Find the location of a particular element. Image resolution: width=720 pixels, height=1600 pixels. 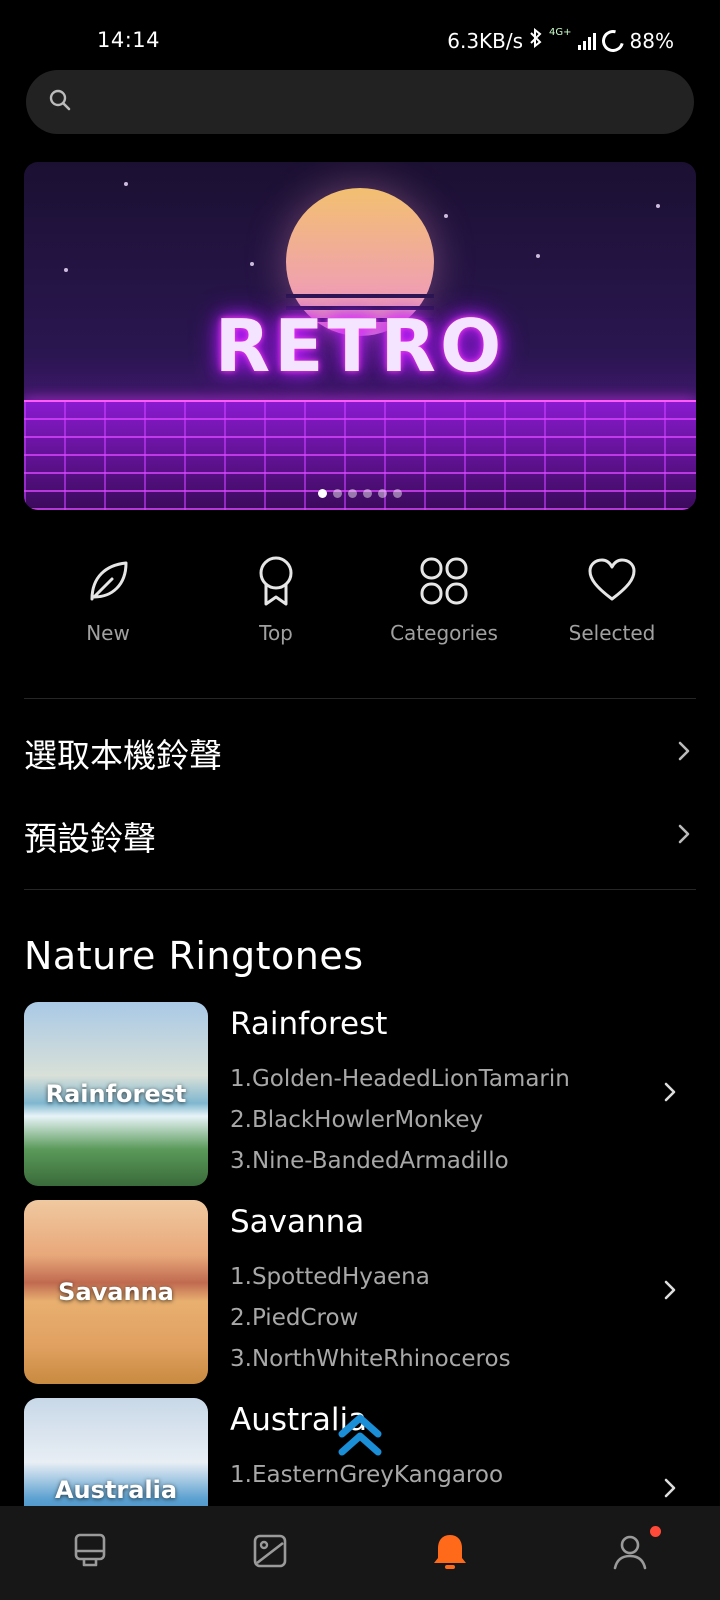

heart-icon is located at coordinates (612, 583).